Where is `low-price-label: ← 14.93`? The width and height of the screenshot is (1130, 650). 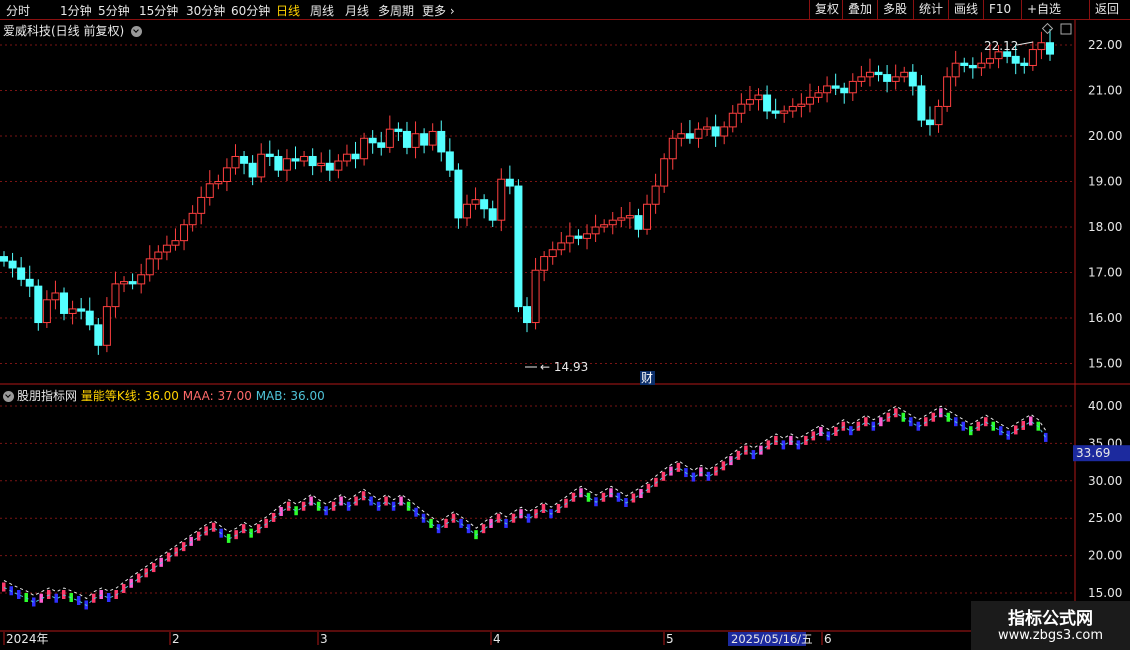
low-price-label: ← 14.93 is located at coordinates (564, 367).